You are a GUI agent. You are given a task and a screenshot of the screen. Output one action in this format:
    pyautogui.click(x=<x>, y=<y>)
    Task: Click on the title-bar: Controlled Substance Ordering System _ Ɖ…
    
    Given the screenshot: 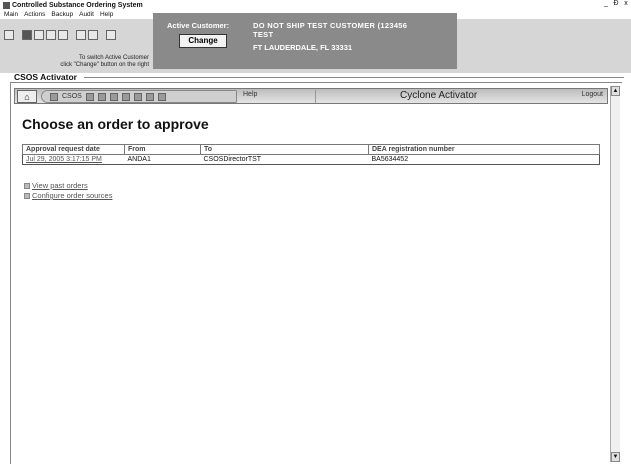 What is the action you would take?
    pyautogui.click(x=315, y=5)
    